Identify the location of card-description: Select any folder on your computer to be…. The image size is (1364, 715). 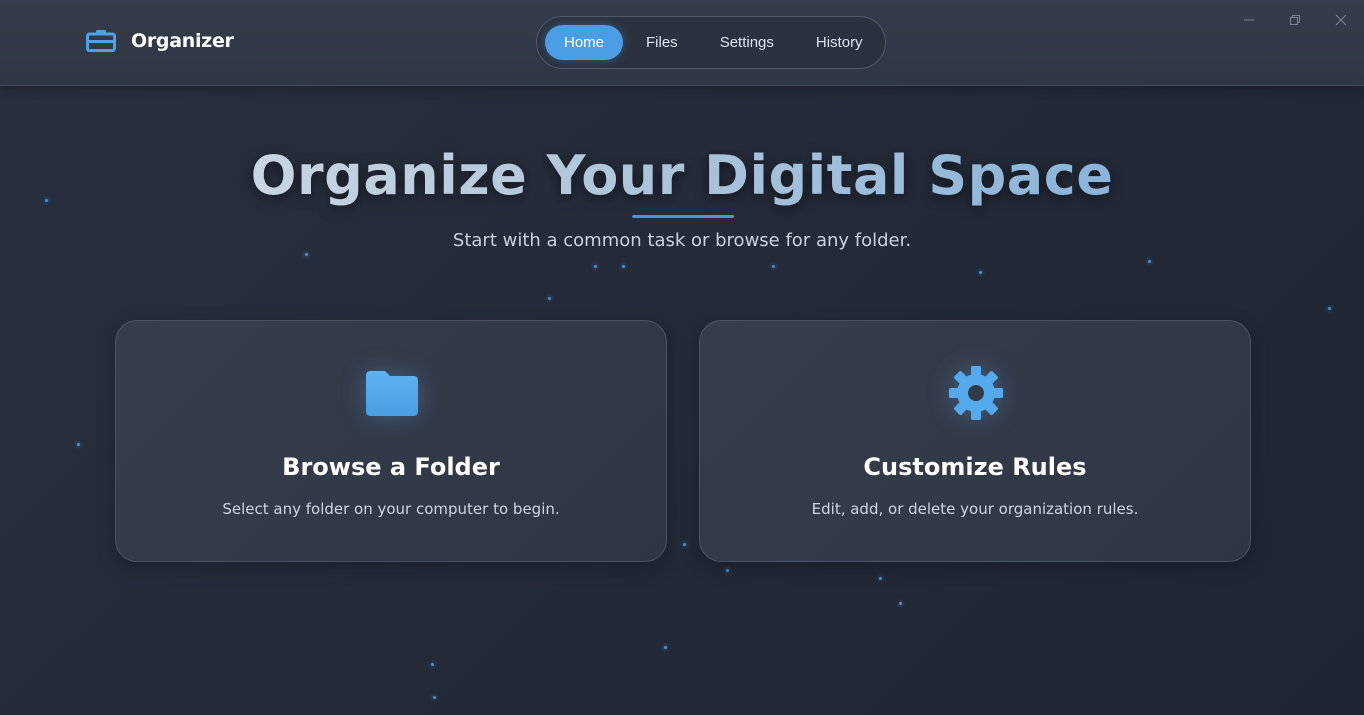
(391, 509).